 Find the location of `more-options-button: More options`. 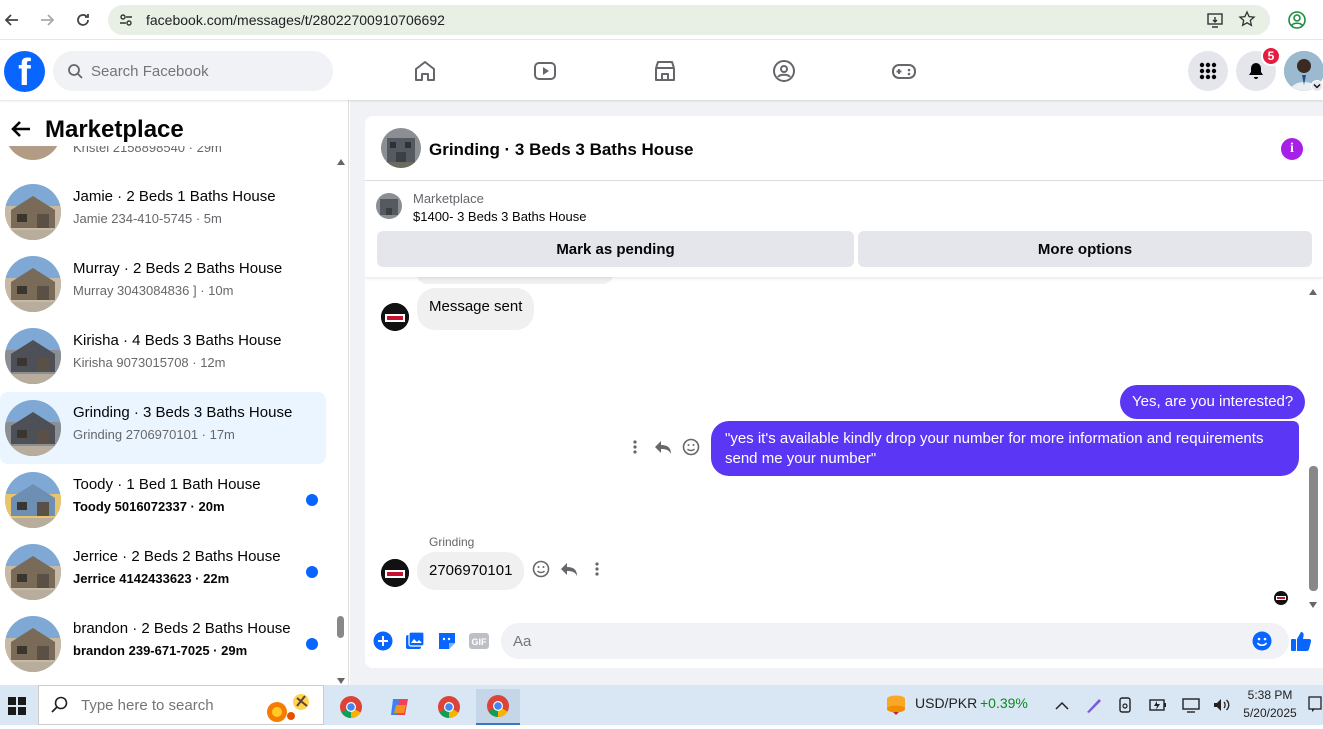

more-options-button: More options is located at coordinates (1085, 249).